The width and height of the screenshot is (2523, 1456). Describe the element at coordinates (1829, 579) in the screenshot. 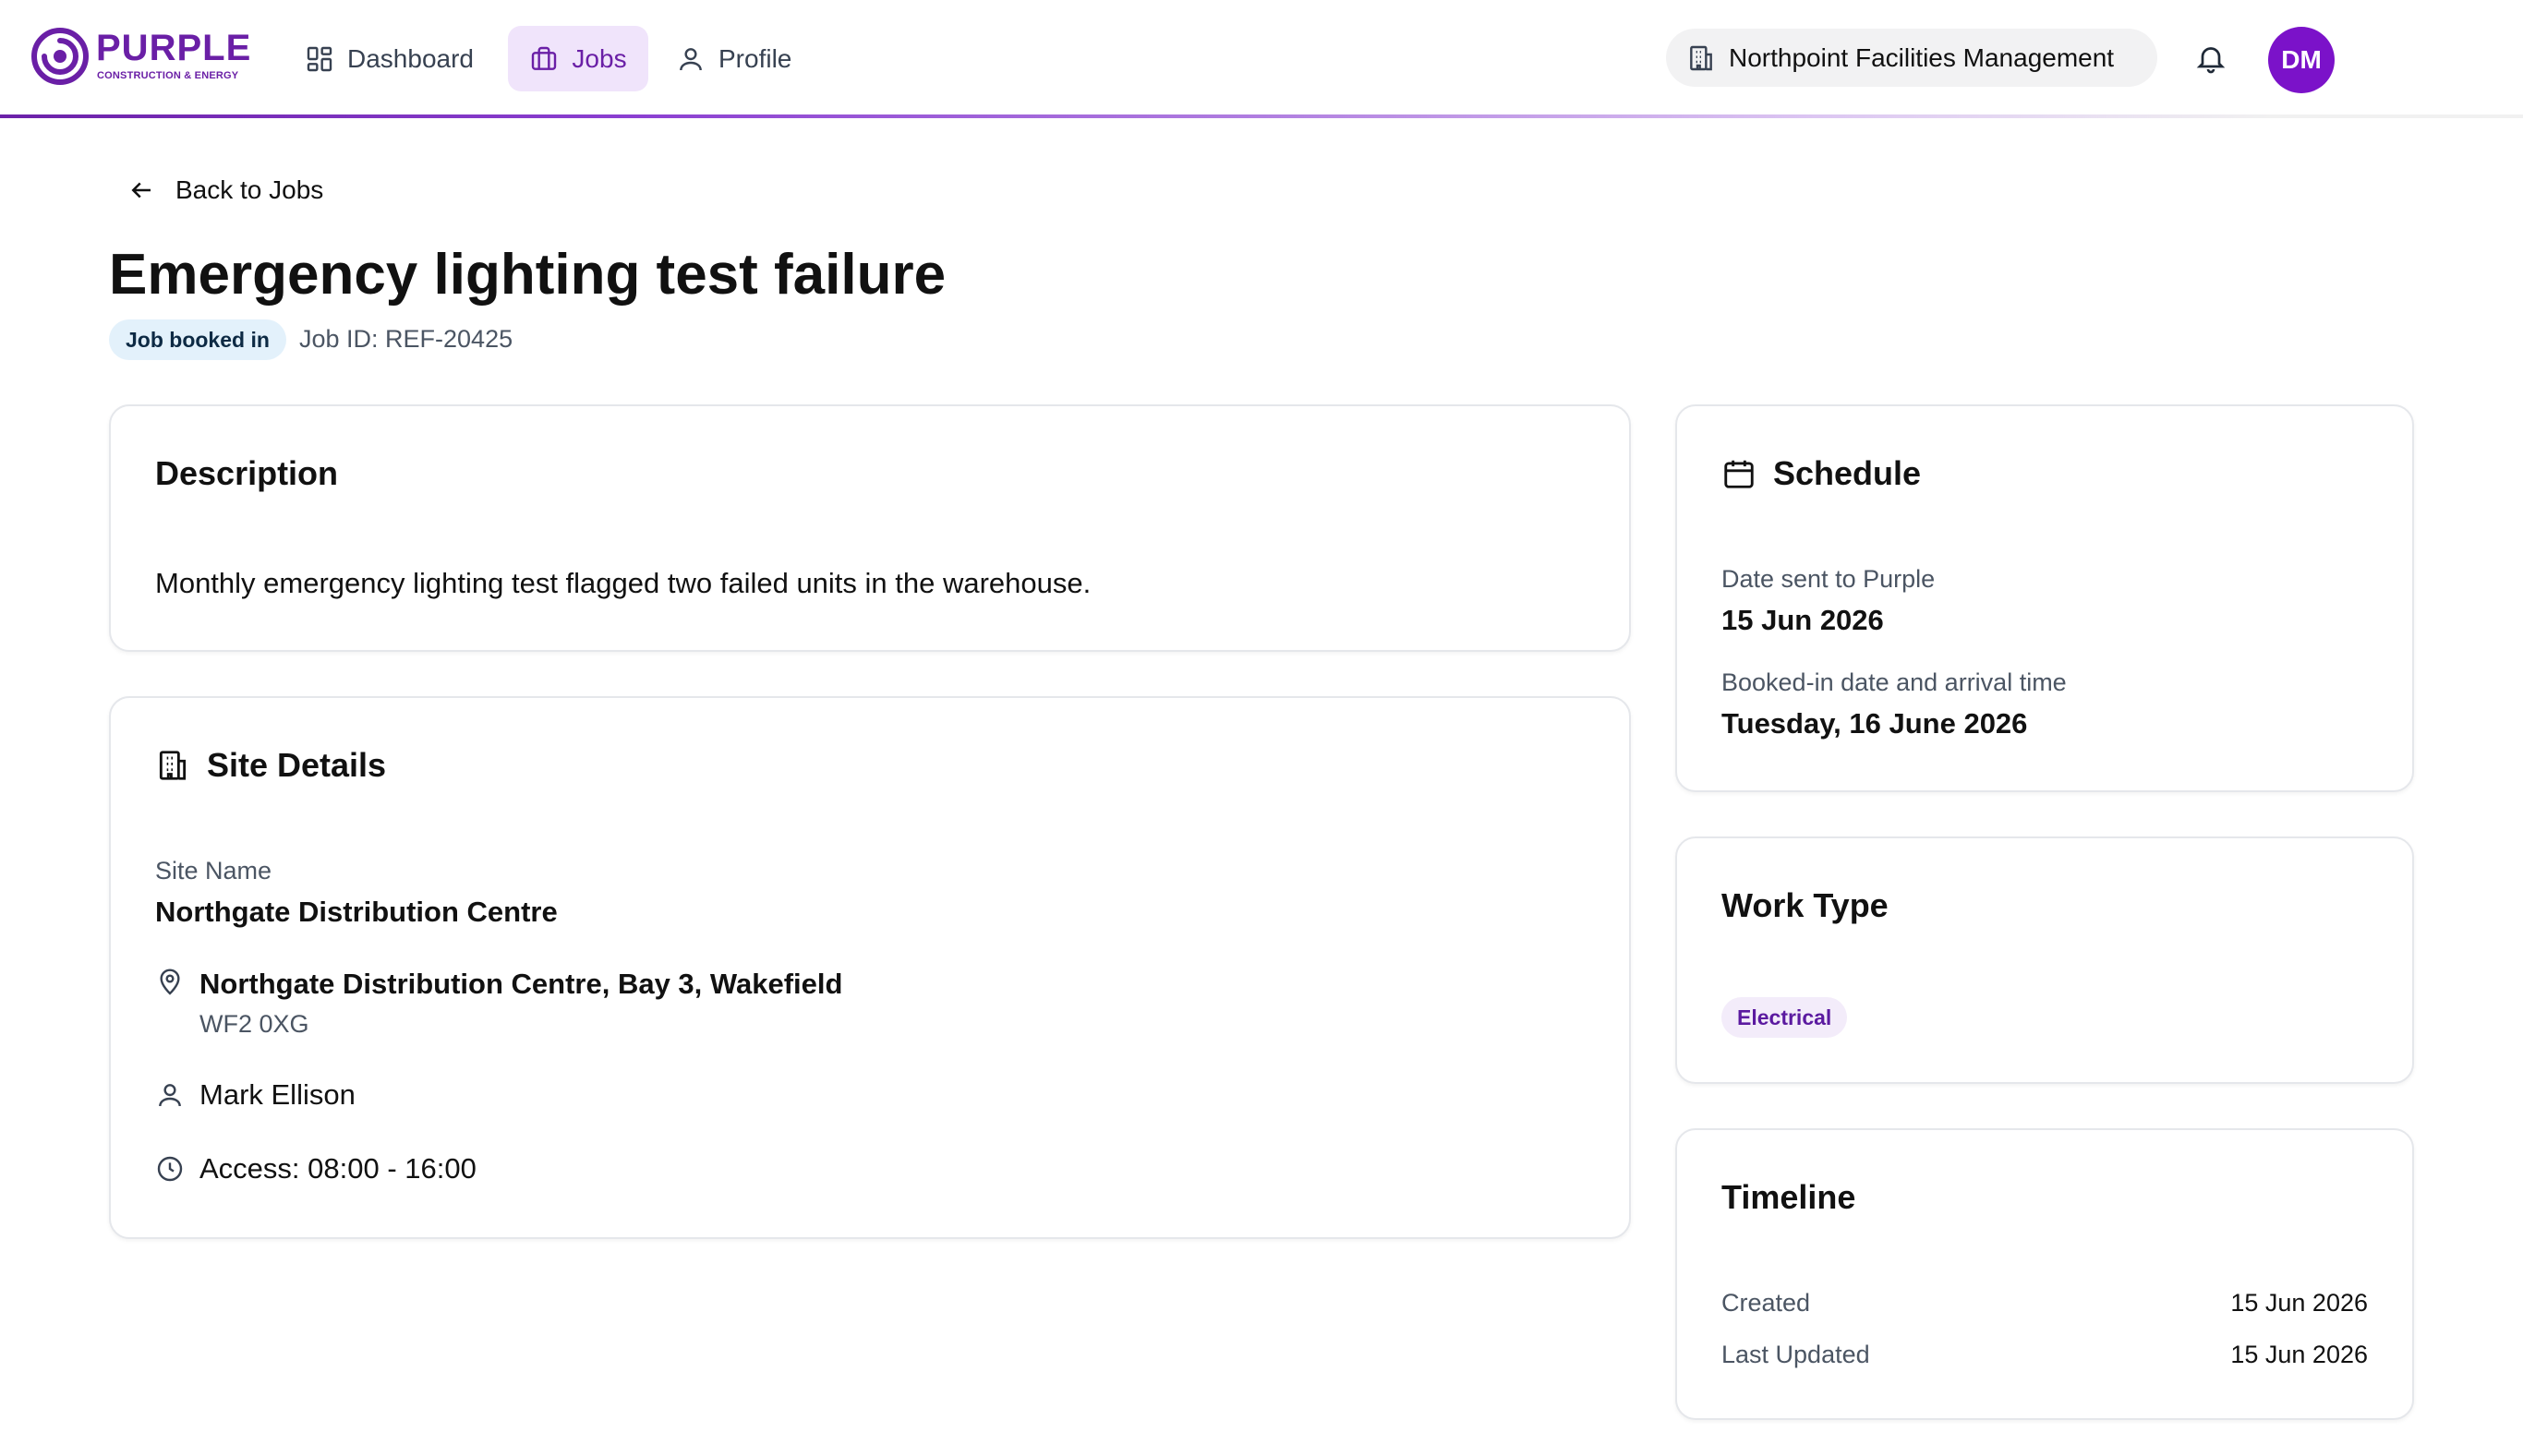

I see `date-sent-label: Date sent to Purple` at that location.